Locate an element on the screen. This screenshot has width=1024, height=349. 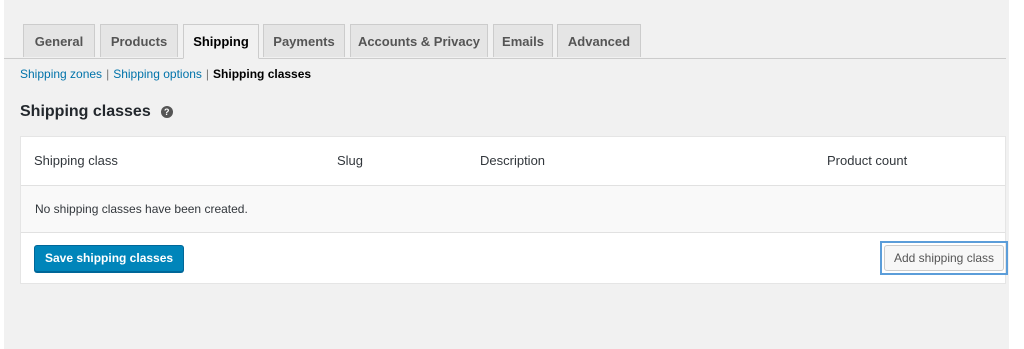
add-shipping-class-button: Add shipping class is located at coordinates (944, 258).